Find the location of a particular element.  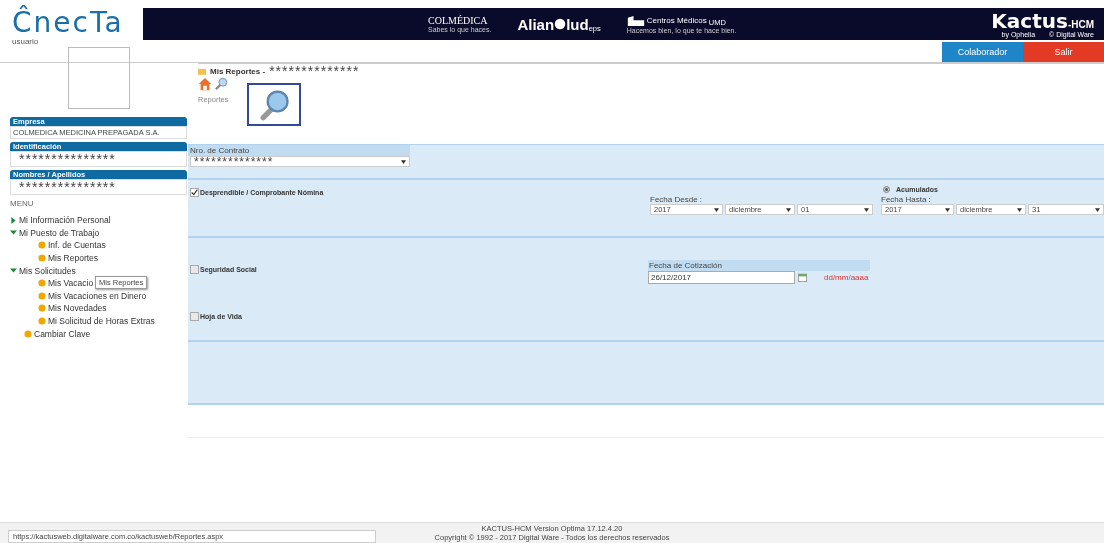

circle-logo-icon is located at coordinates (560, 24).